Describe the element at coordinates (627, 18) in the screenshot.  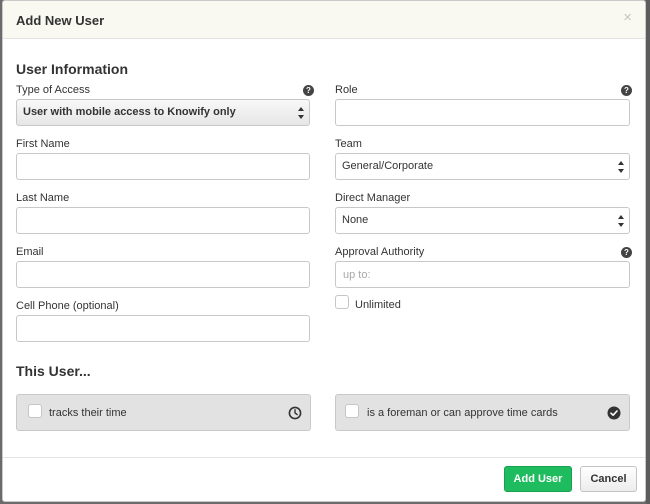
I see `close-icon: ×` at that location.